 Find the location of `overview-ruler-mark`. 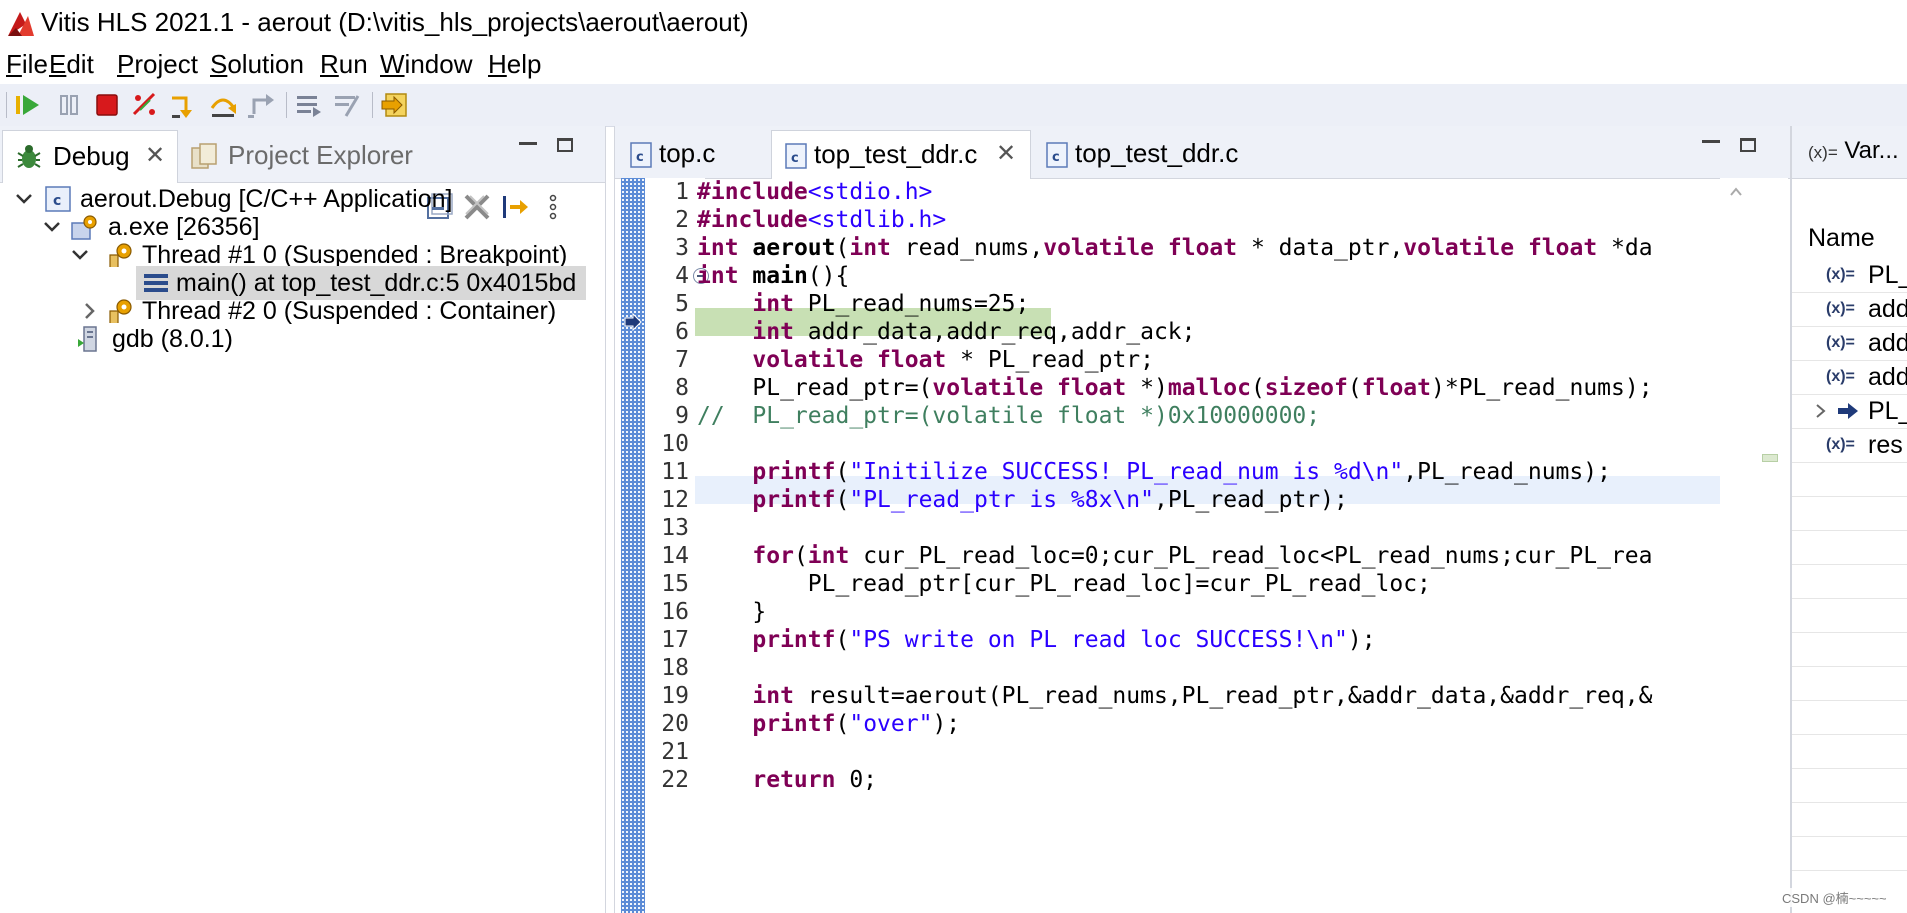

overview-ruler-mark is located at coordinates (1770, 458).